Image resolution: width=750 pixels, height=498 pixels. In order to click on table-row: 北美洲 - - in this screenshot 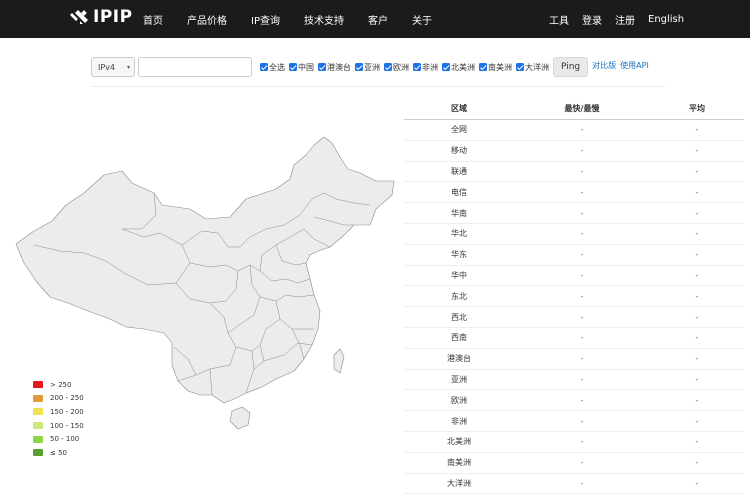, I will do `click(574, 442)`.